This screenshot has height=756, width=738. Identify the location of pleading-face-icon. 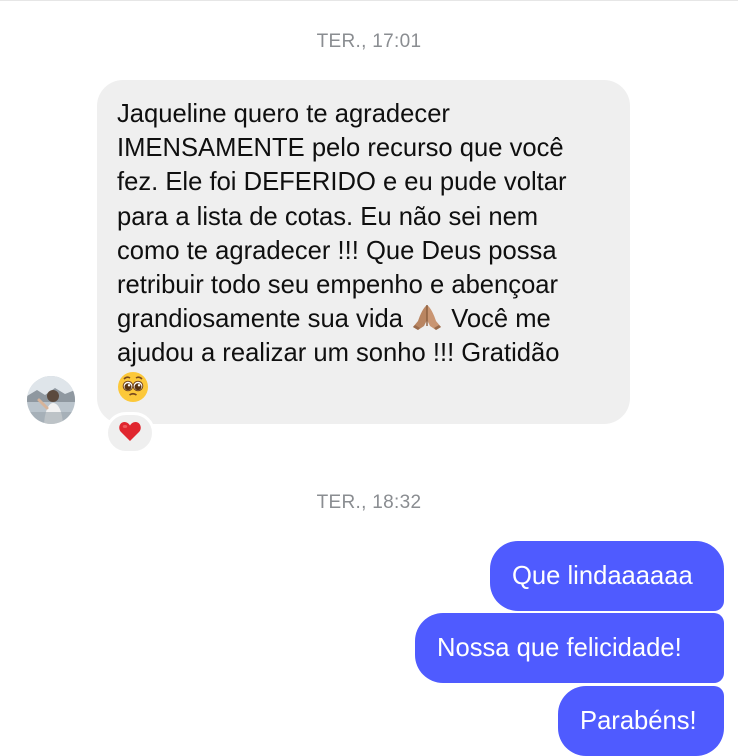
(133, 387).